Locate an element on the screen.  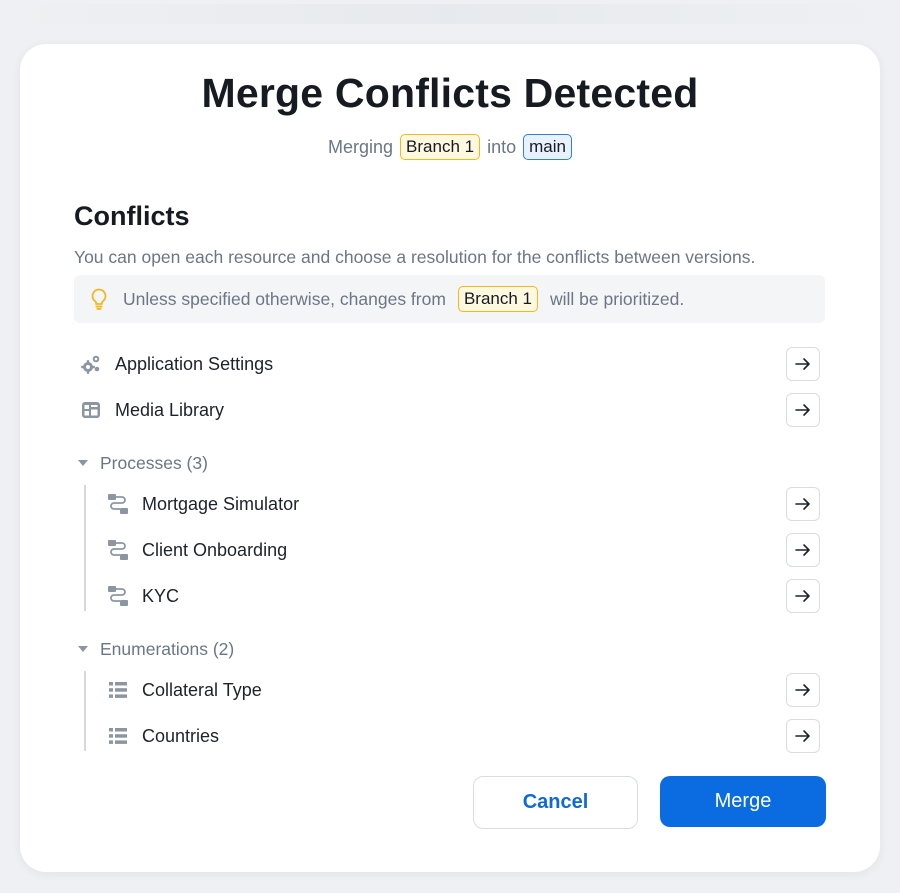
background-blur is located at coordinates (450, 14).